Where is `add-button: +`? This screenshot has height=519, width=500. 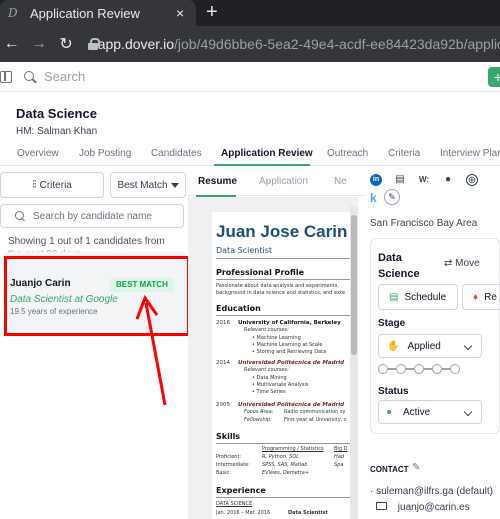
add-button: + is located at coordinates (494, 77).